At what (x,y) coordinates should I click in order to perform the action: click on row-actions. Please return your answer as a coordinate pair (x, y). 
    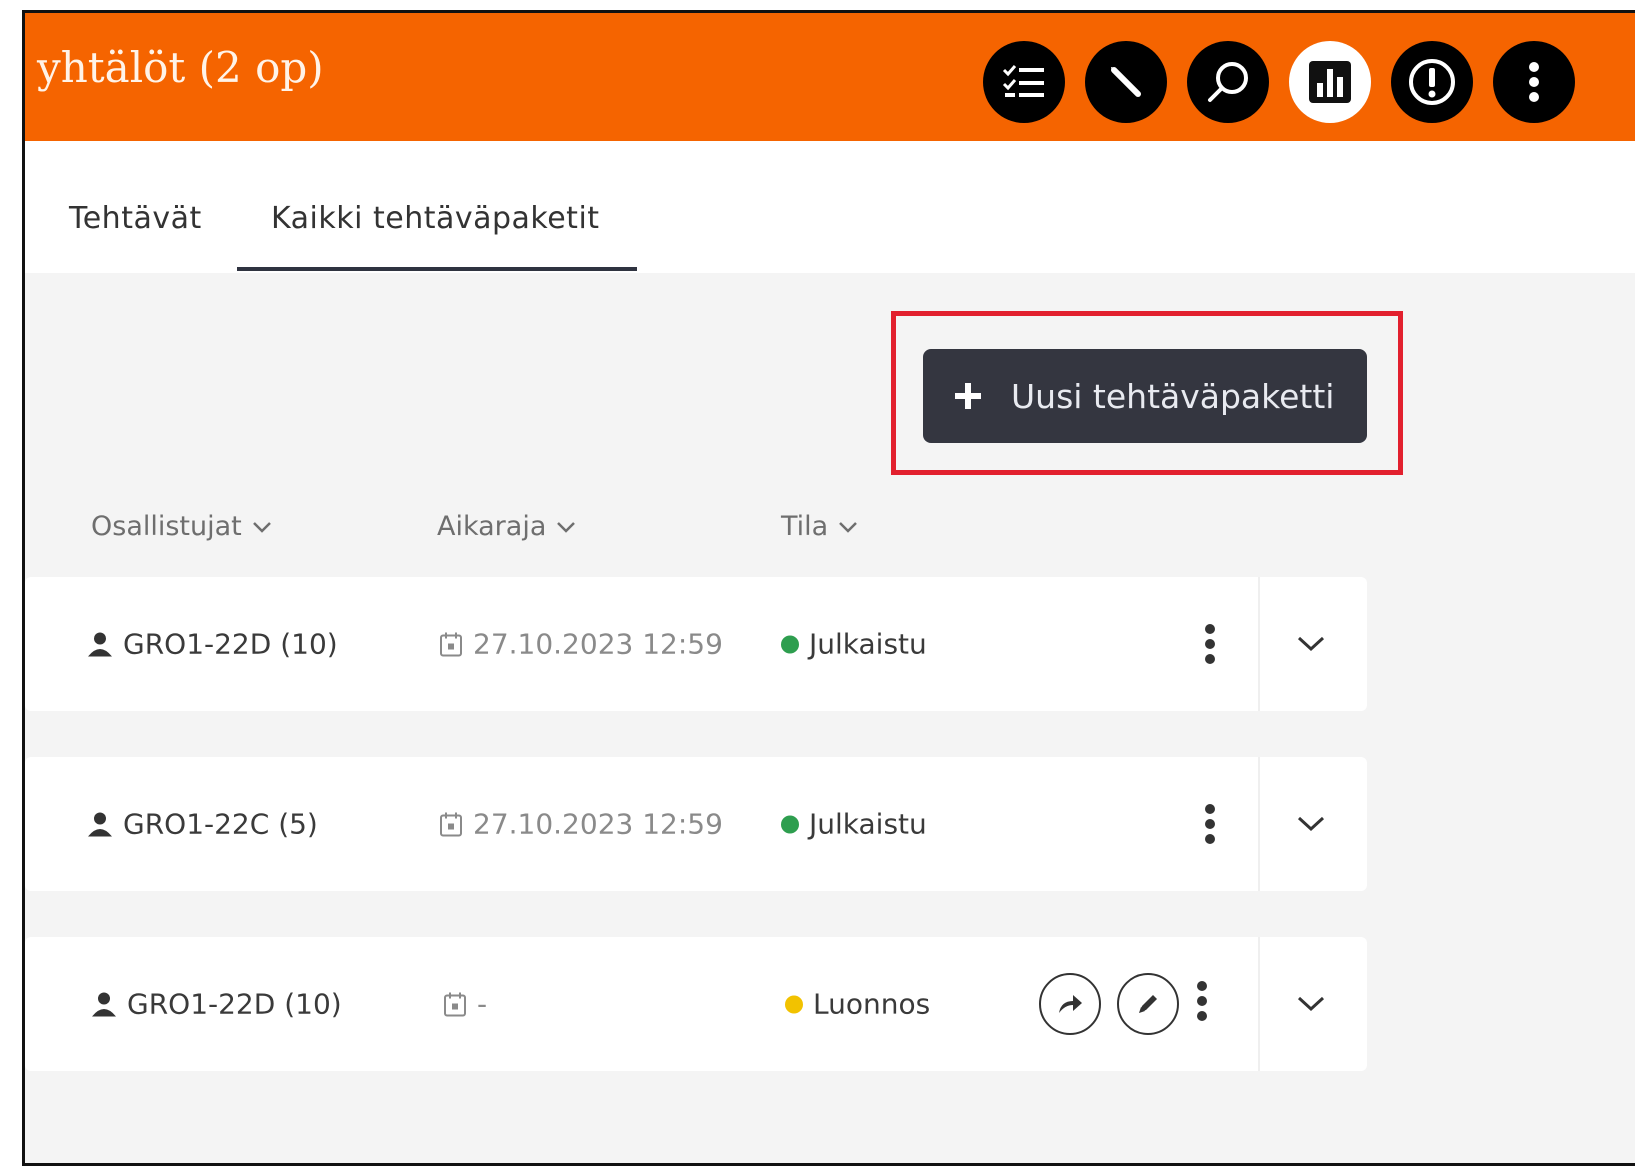
    Looking at the image, I should click on (1124, 1004).